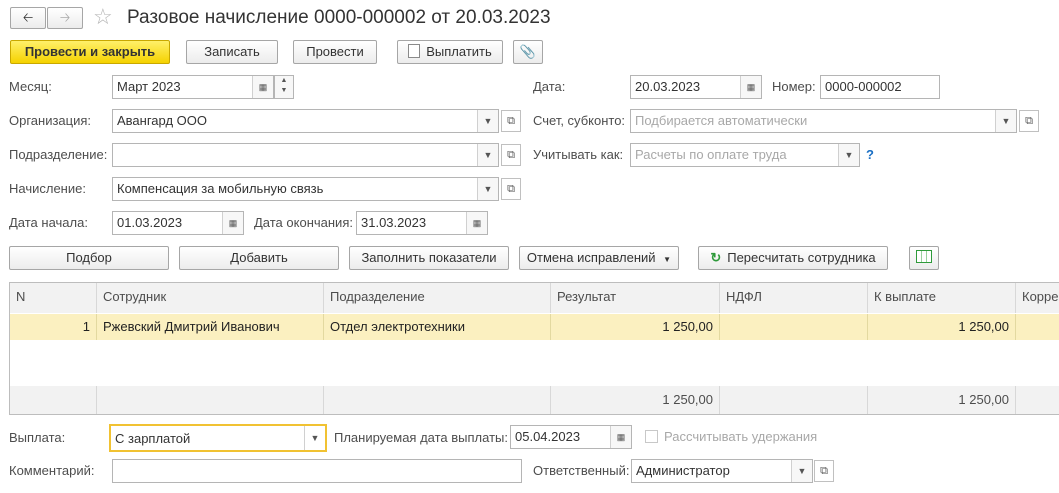 Image resolution: width=1059 pixels, height=493 pixels. Describe the element at coordinates (37, 437) in the screenshot. I see `payment-label: Выплата:` at that location.